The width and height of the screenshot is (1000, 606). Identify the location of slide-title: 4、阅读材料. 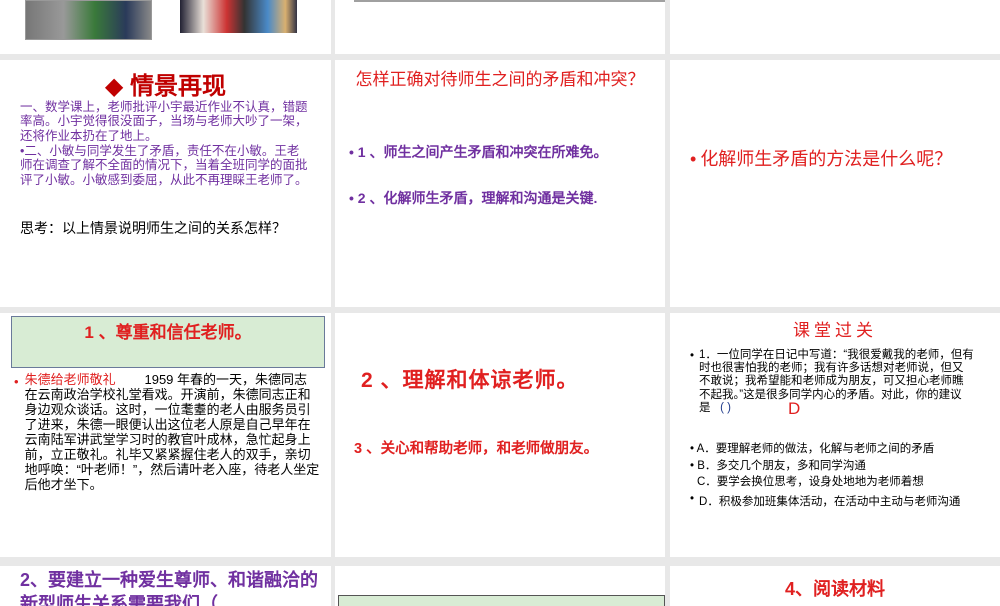
(834, 589).